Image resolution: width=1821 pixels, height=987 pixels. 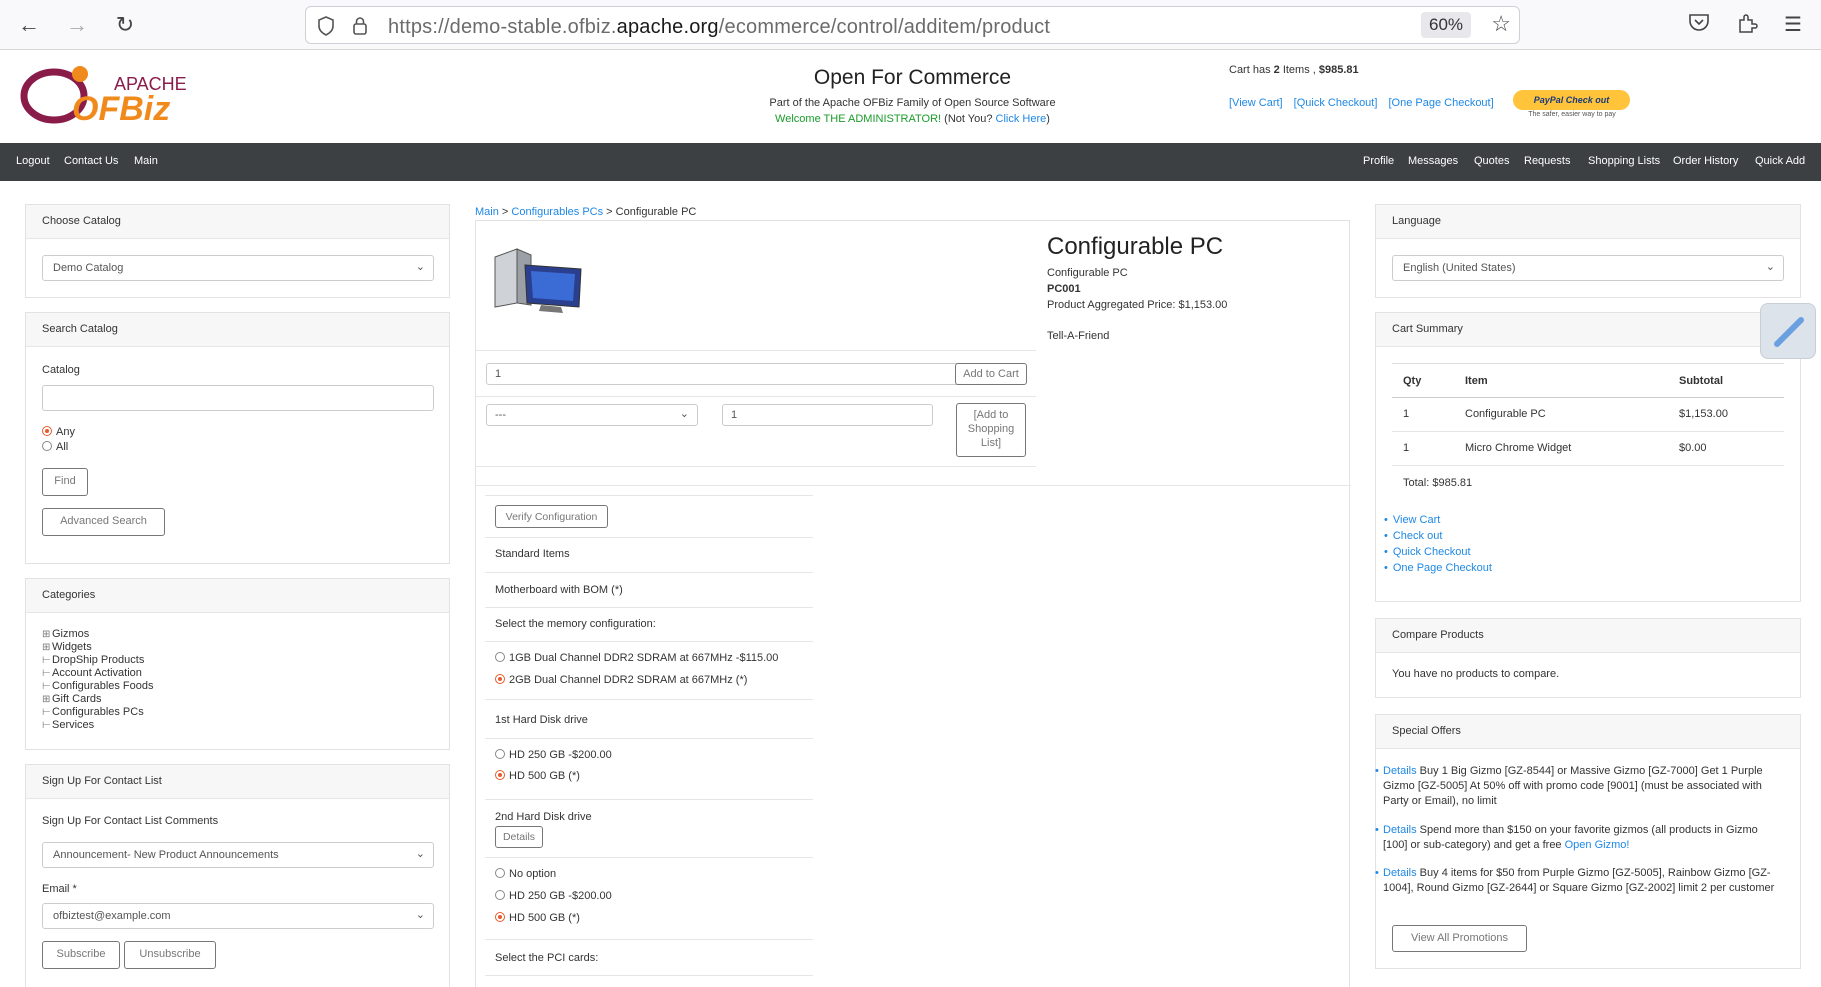 What do you see at coordinates (1442, 568) in the screenshot?
I see `one-page-checkout-link: One Page Checkout` at bounding box center [1442, 568].